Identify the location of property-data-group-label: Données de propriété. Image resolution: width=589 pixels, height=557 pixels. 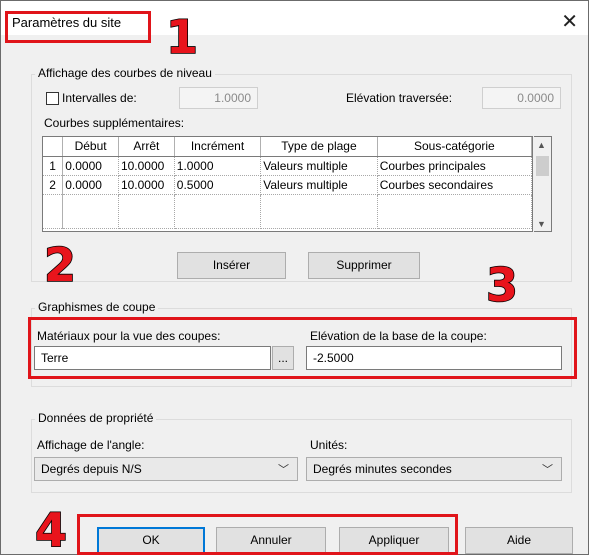
(96, 418).